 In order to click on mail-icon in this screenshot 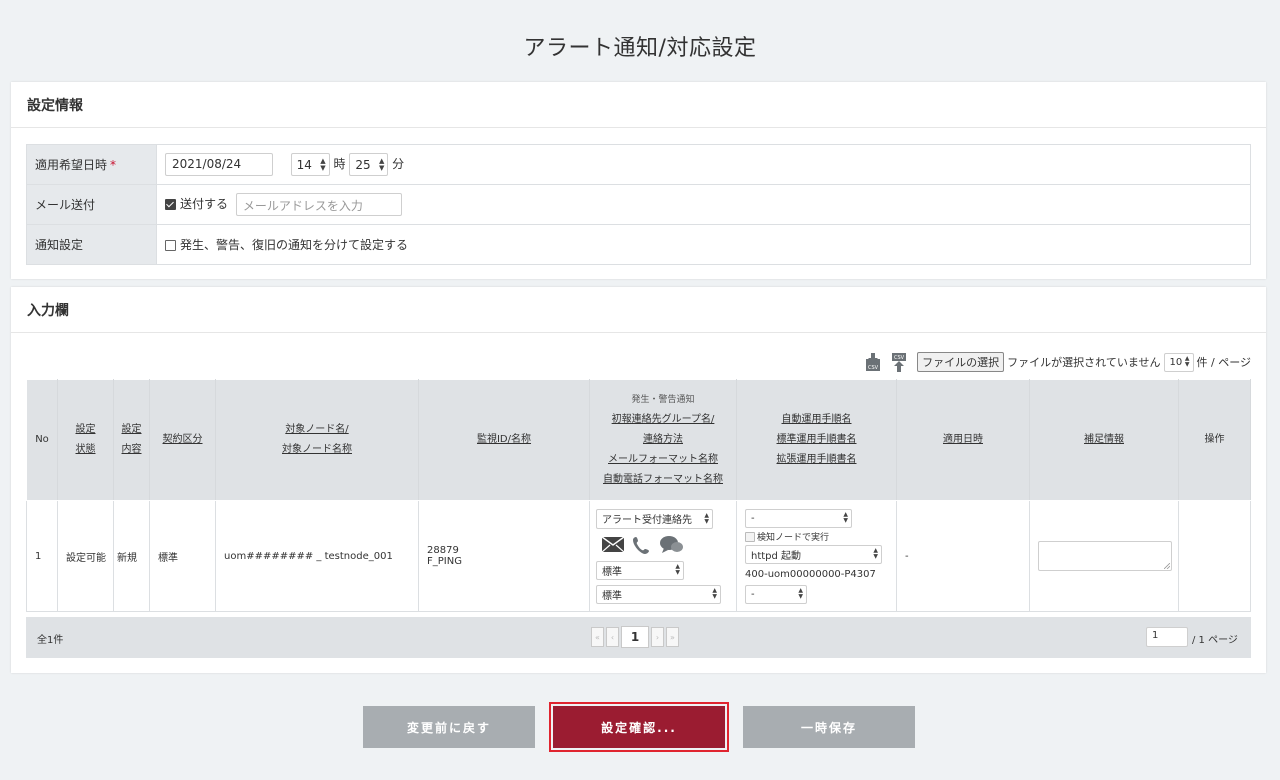, I will do `click(613, 544)`.